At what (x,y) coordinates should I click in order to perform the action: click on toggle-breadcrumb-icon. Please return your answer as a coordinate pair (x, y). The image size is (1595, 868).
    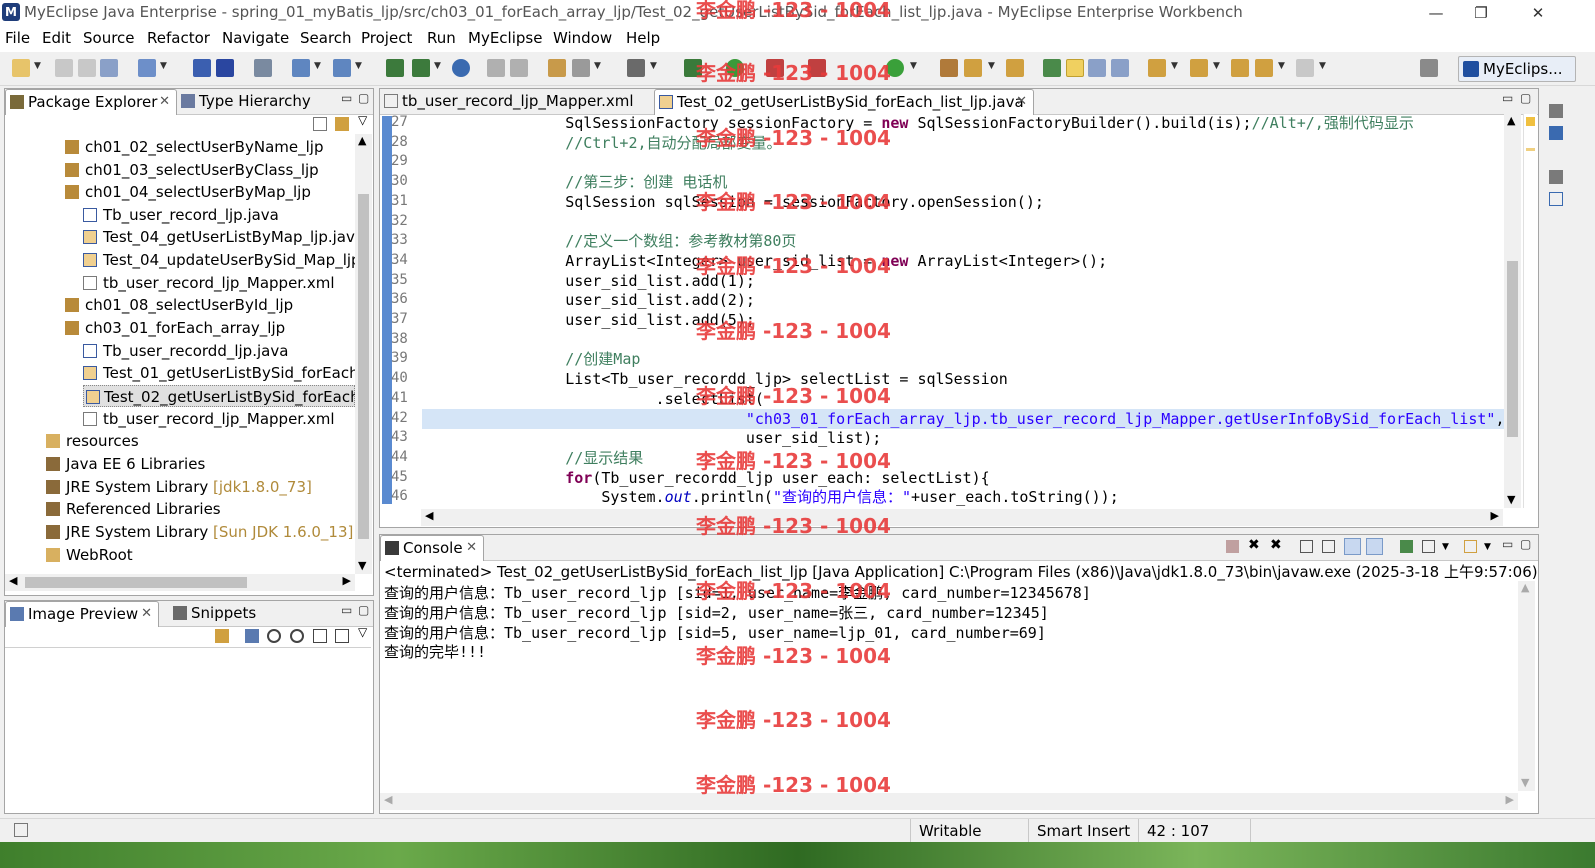
    Looking at the image, I should click on (1052, 68).